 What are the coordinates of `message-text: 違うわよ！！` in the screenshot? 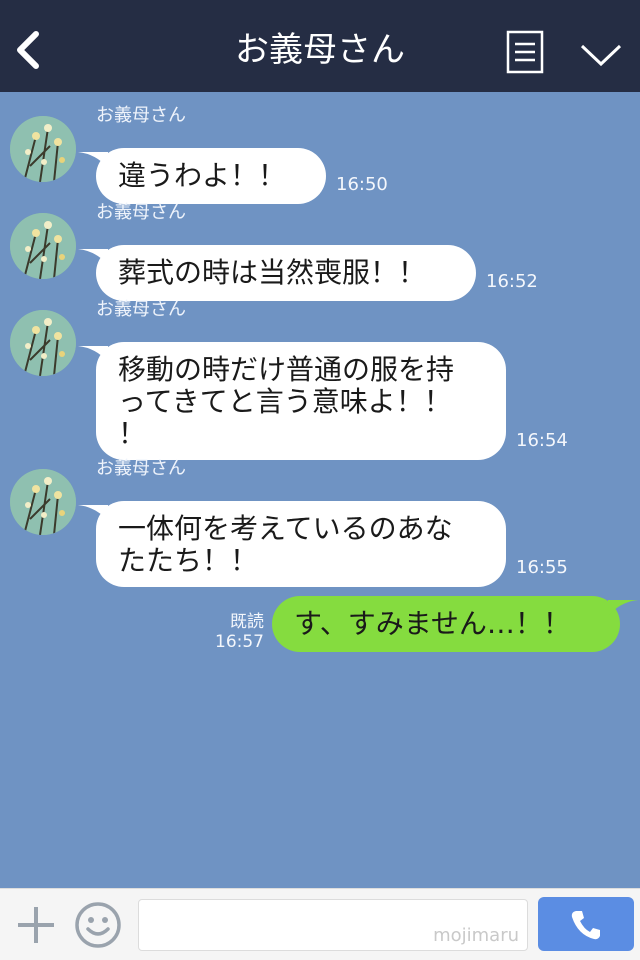 It's located at (202, 175).